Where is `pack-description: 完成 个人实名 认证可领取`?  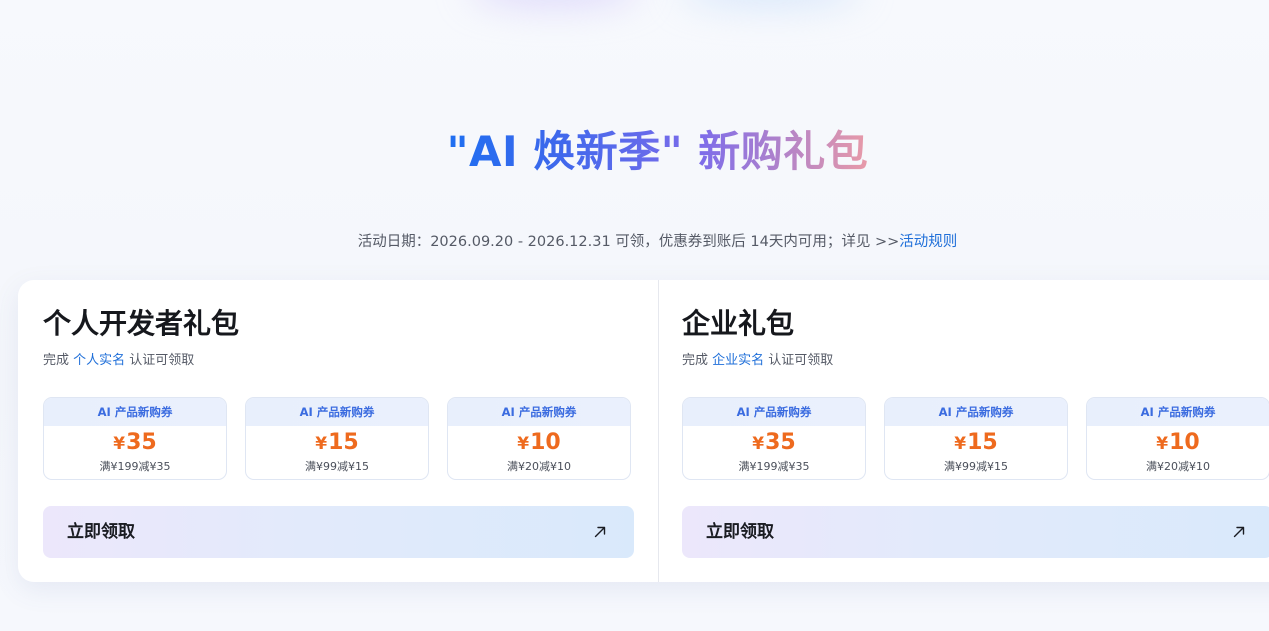 pack-description: 完成 个人实名 认证可领取 is located at coordinates (118, 361).